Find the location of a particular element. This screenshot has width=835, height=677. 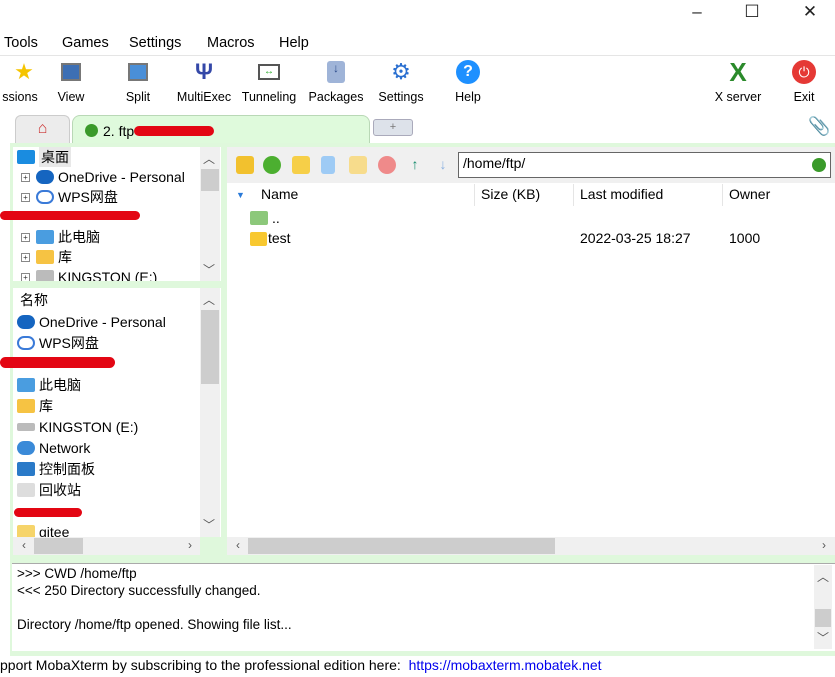

folder-icon is located at coordinates (258, 239).